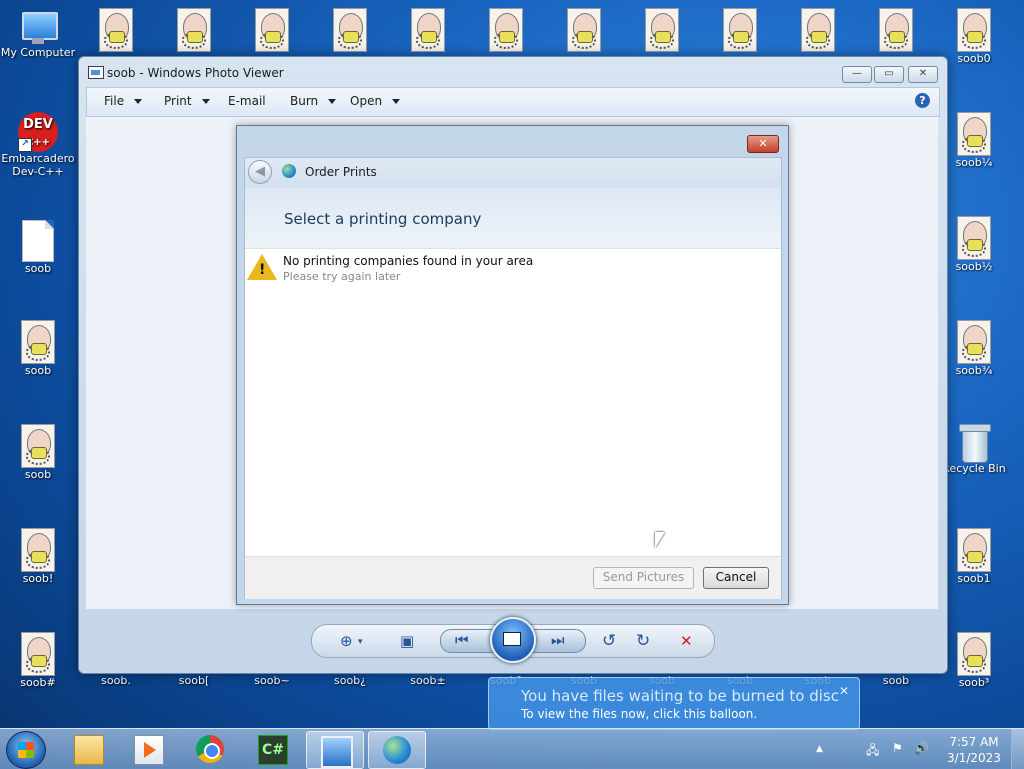 The height and width of the screenshot is (769, 1024). What do you see at coordinates (38, 241) in the screenshot?
I see `document-icon` at bounding box center [38, 241].